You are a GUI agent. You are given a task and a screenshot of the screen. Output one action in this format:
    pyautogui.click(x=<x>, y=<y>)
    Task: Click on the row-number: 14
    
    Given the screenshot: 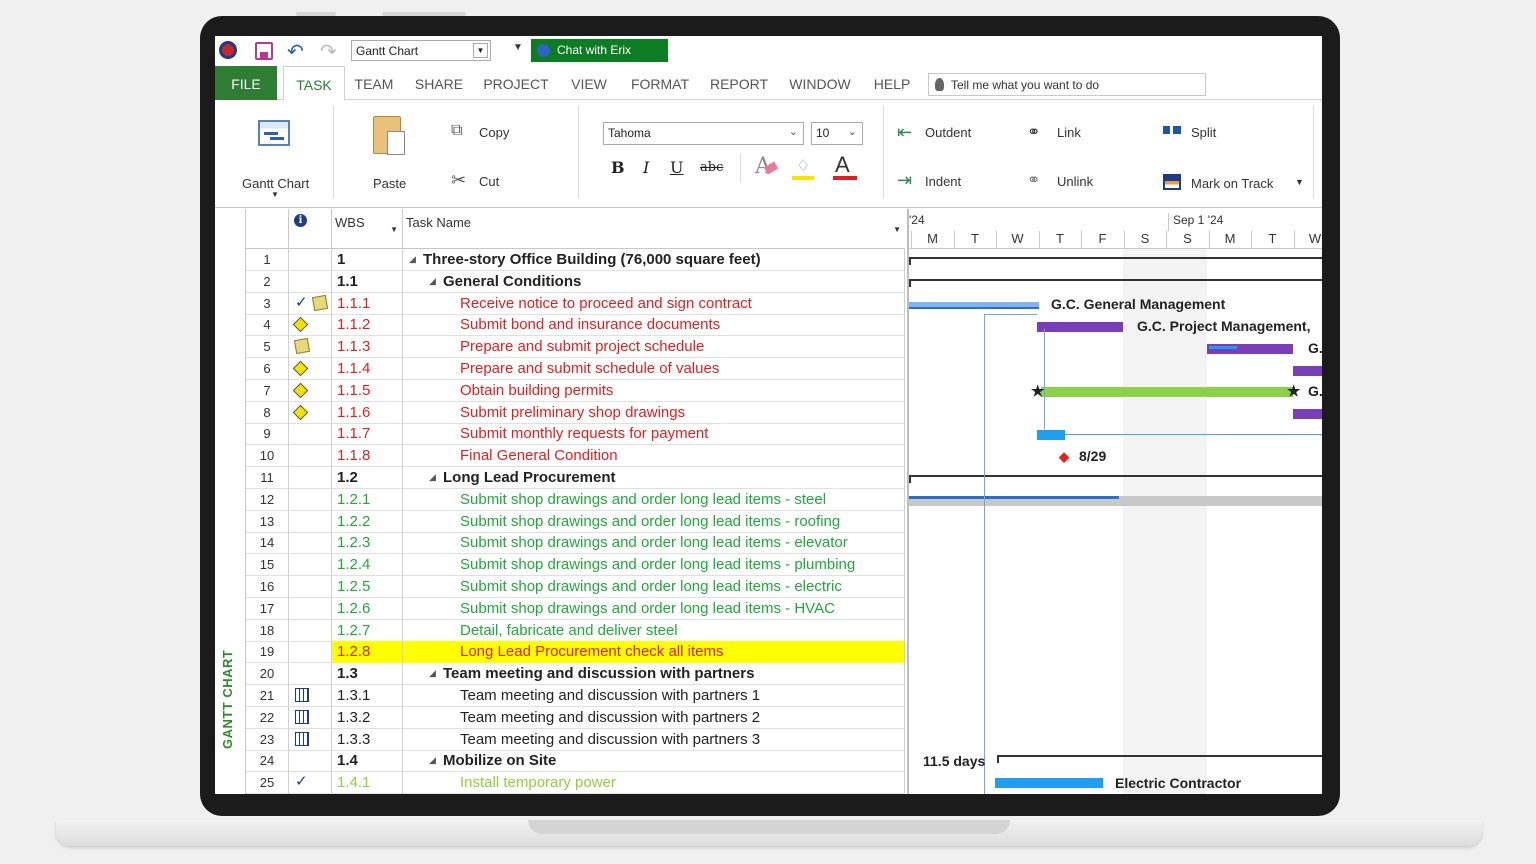 What is the action you would take?
    pyautogui.click(x=267, y=543)
    